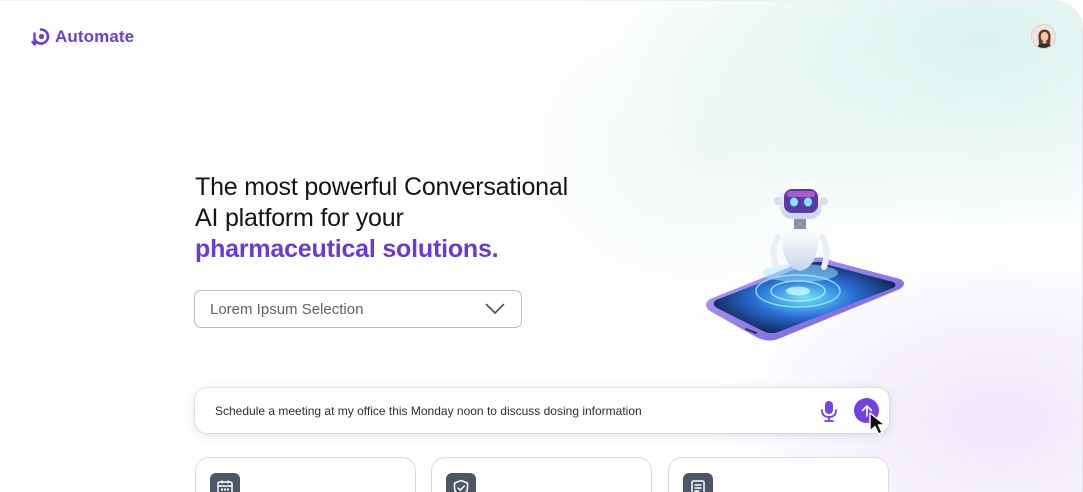 The width and height of the screenshot is (1083, 492). I want to click on select-value: Lorem Ipsum Selection, so click(287, 309).